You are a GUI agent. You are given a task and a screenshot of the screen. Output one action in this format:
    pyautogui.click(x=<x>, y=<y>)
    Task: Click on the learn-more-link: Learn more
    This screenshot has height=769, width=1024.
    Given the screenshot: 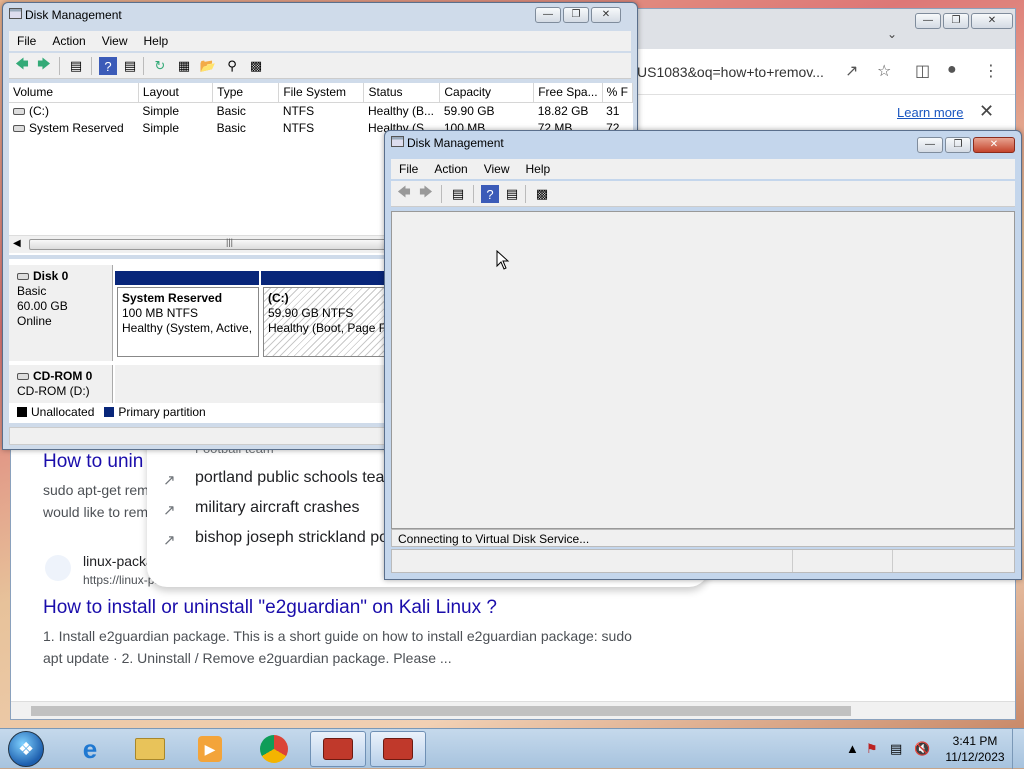 What is the action you would take?
    pyautogui.click(x=930, y=112)
    